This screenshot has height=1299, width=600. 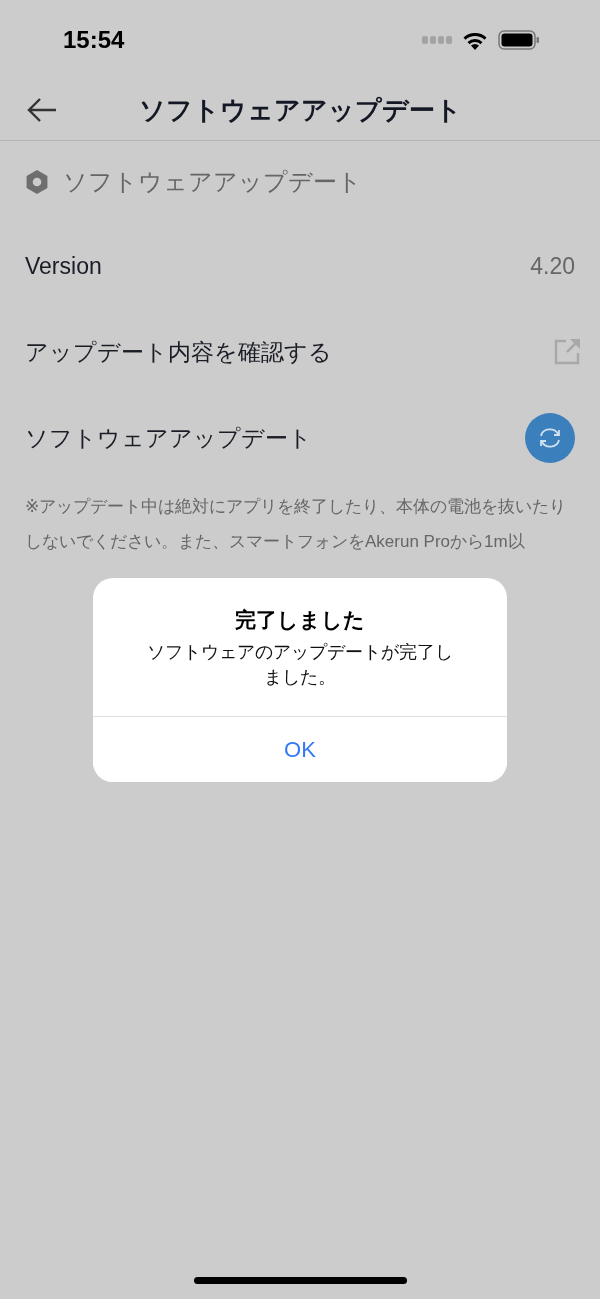 I want to click on dialog-message: ソフトウェアのアップデートが完了しました。, so click(x=300, y=665).